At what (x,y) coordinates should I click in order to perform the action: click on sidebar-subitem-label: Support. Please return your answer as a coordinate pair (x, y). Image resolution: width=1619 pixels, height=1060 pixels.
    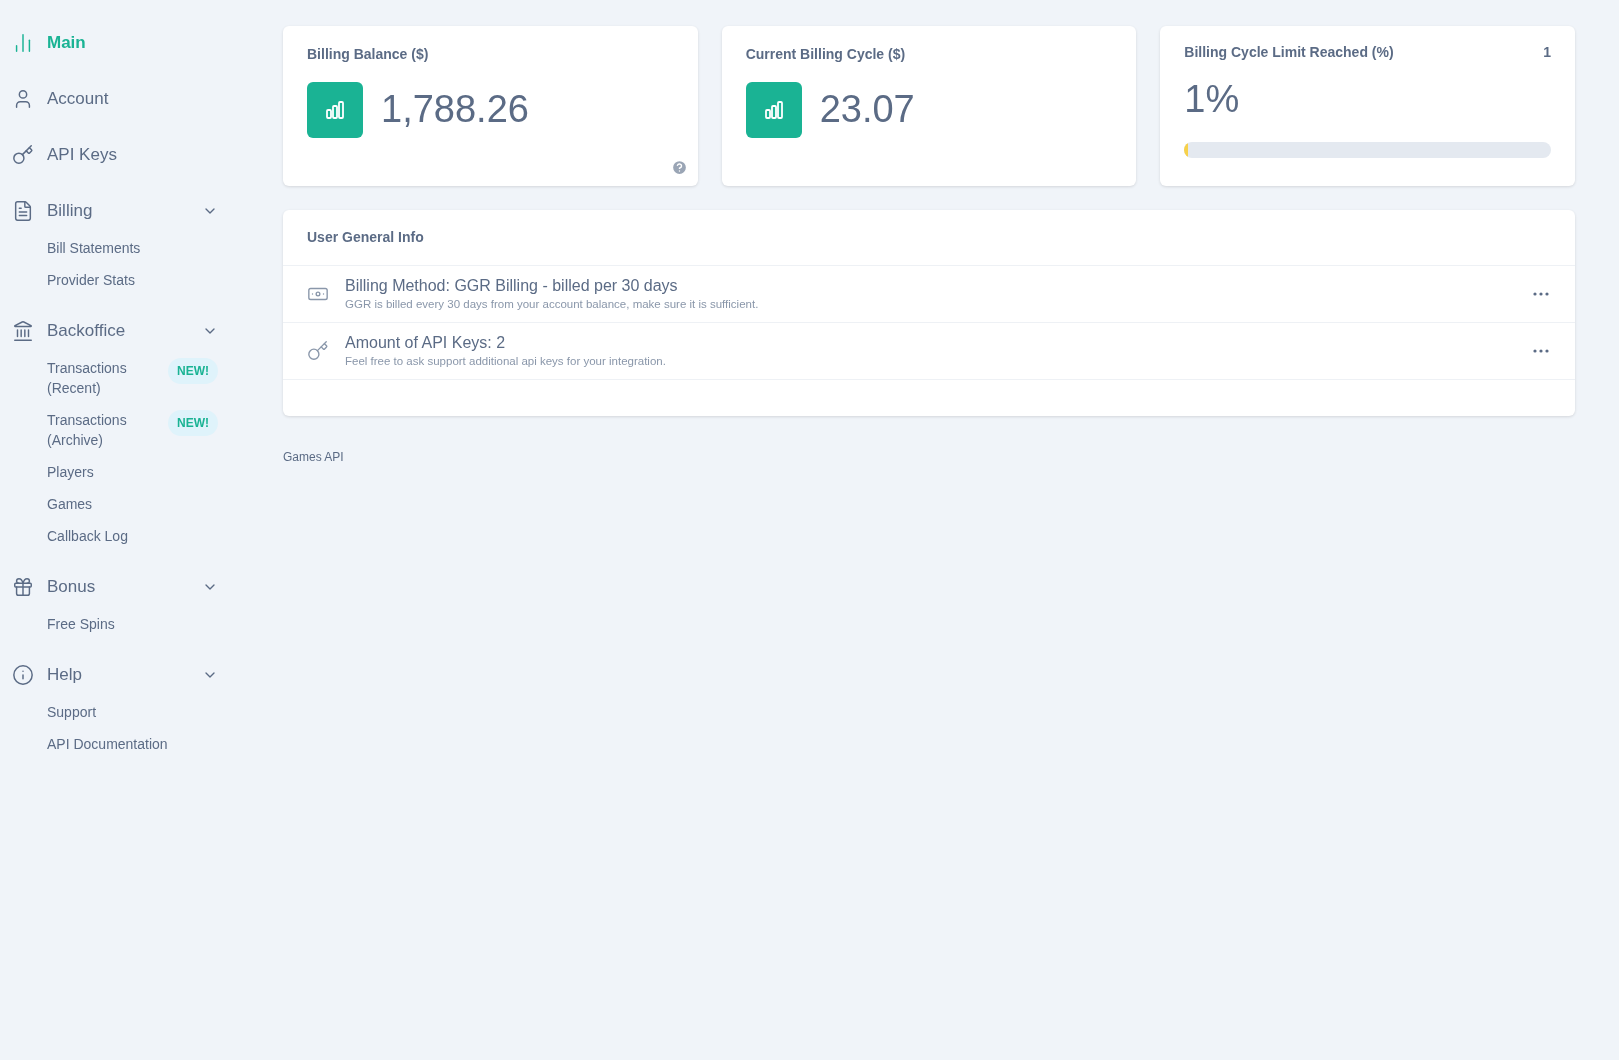
    Looking at the image, I should click on (72, 712).